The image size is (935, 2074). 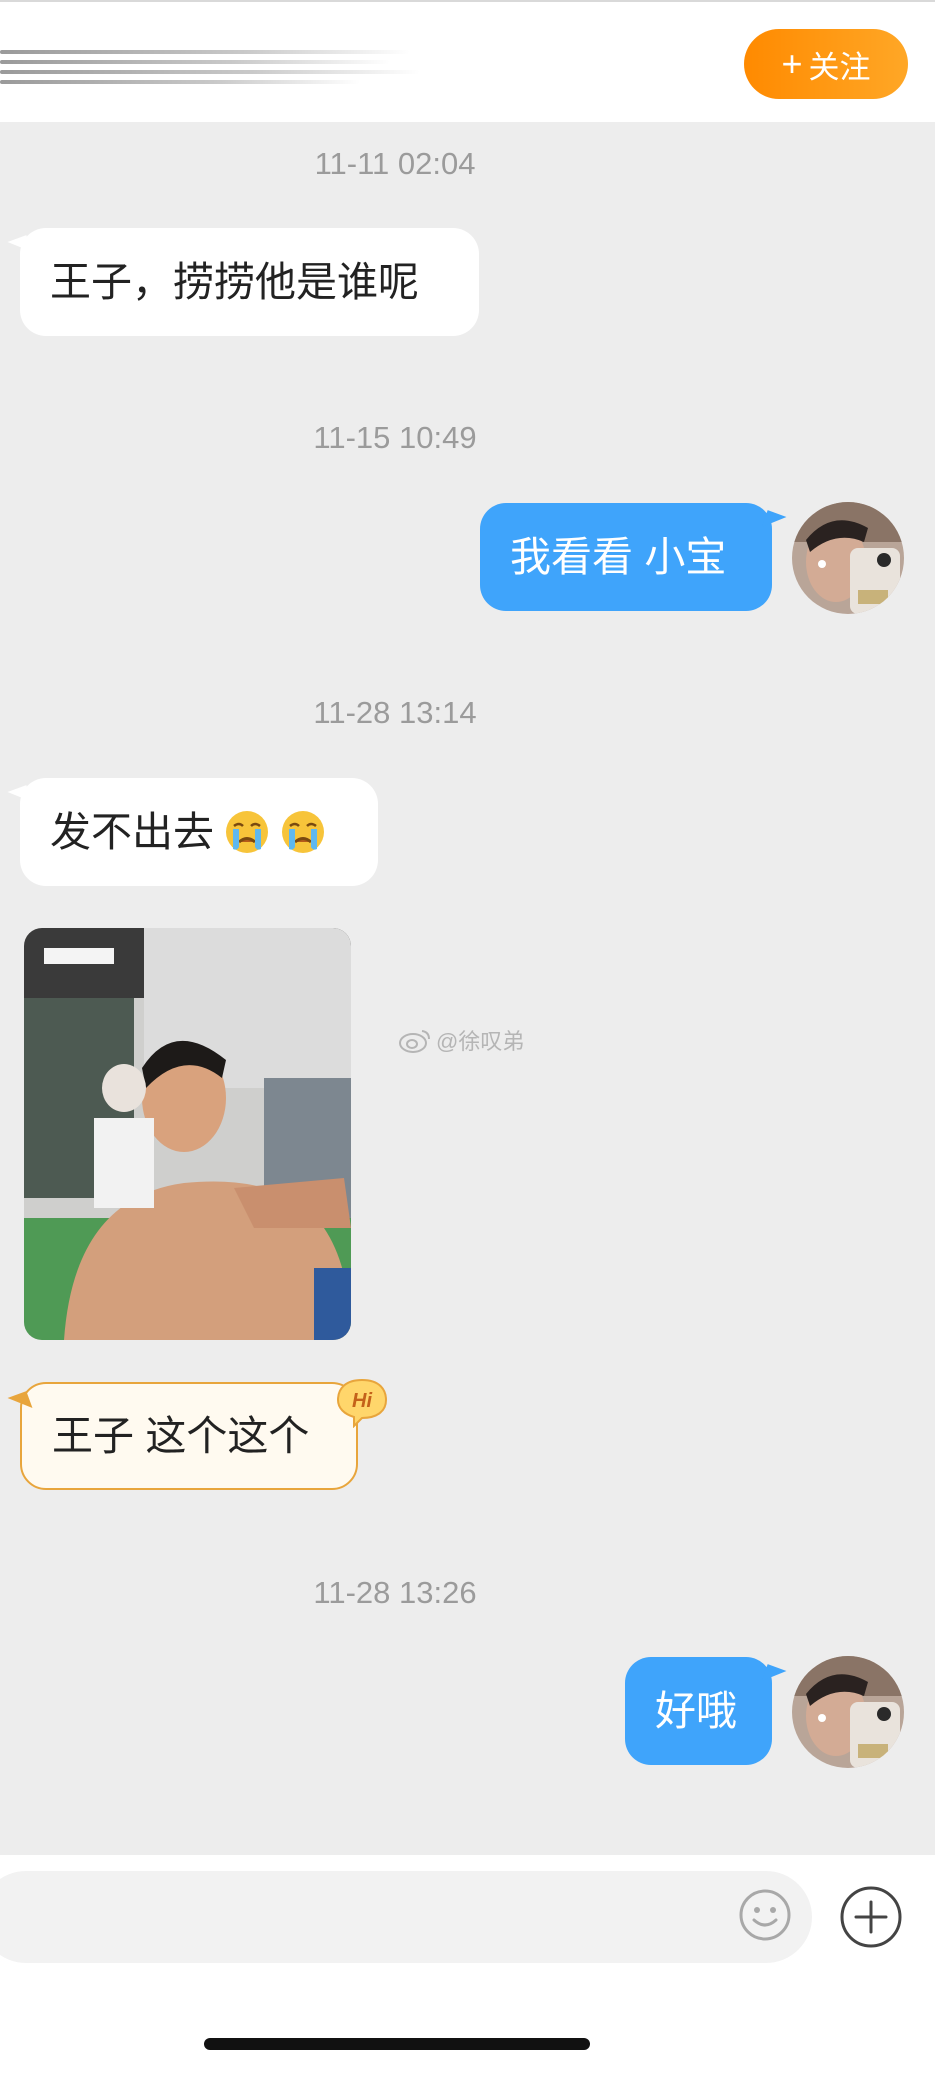 I want to click on plus-circle-icon, so click(x=871, y=1917).